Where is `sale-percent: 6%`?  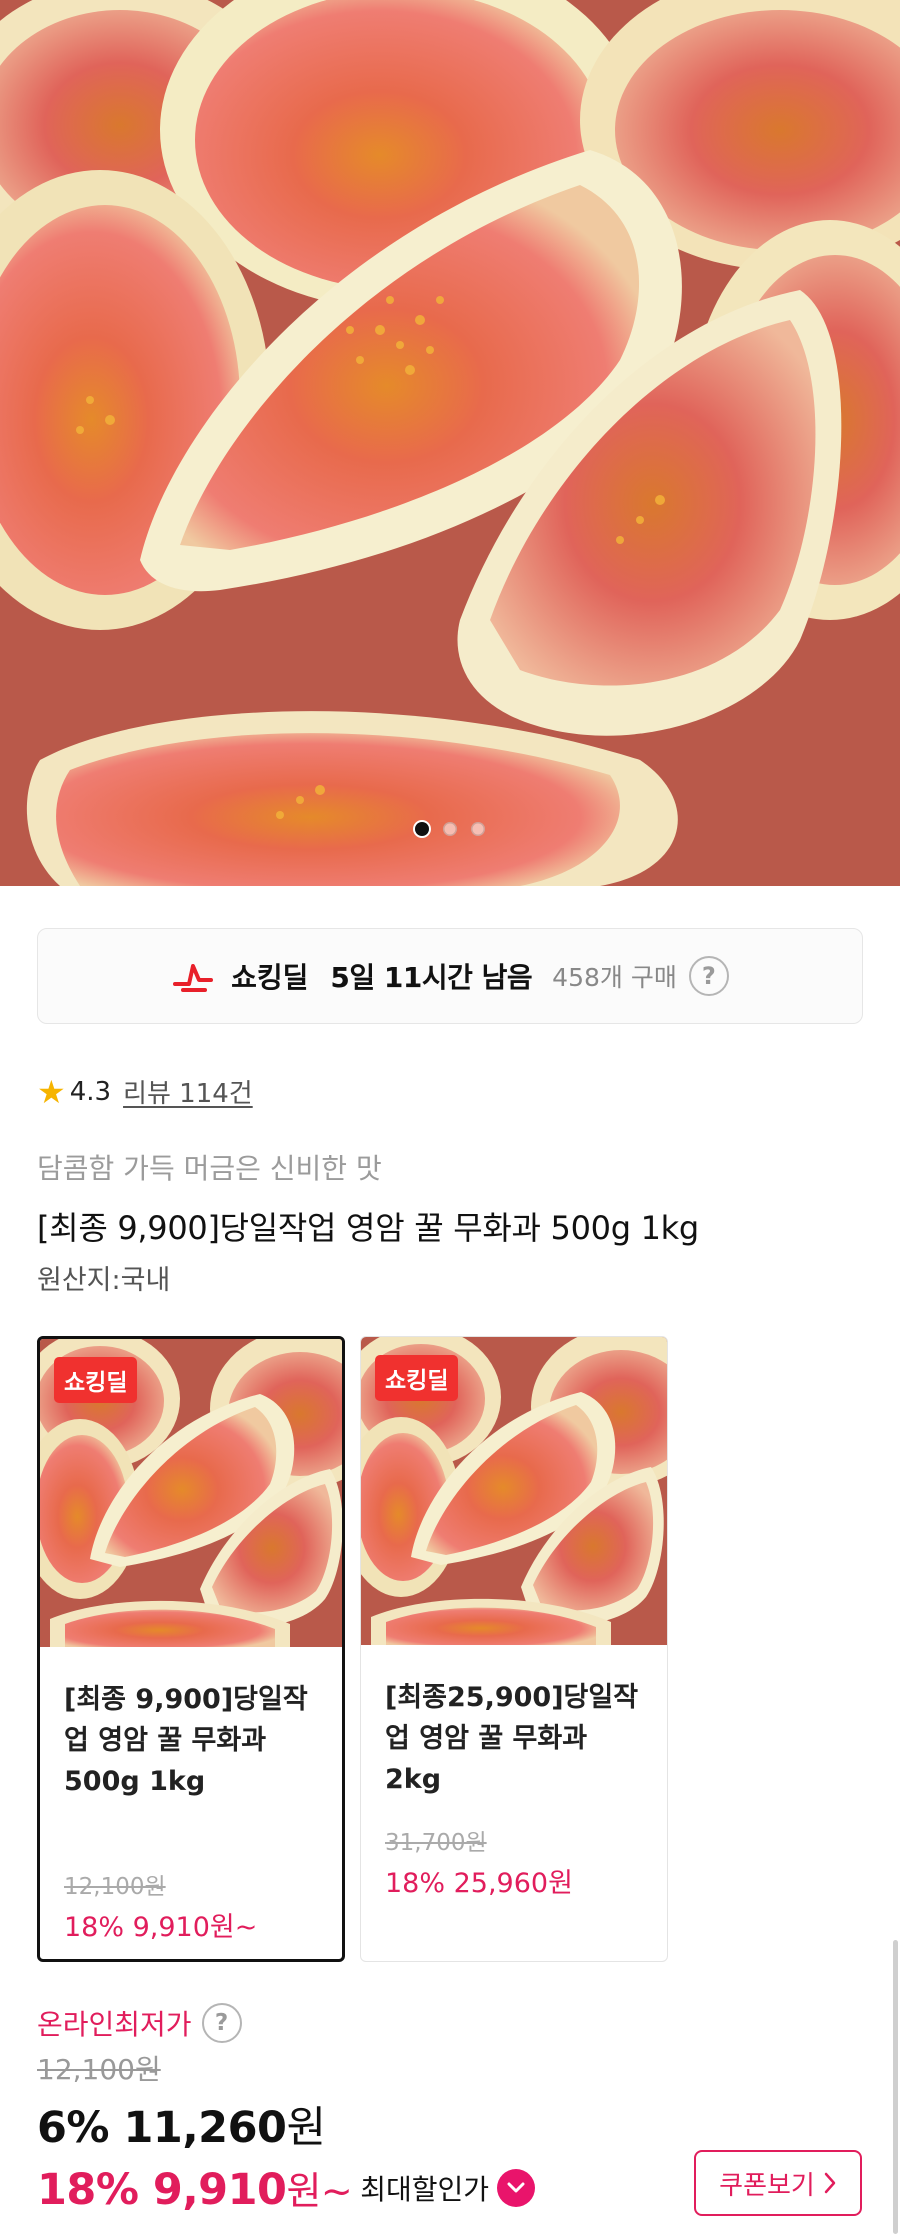
sale-percent: 6% is located at coordinates (73, 2128).